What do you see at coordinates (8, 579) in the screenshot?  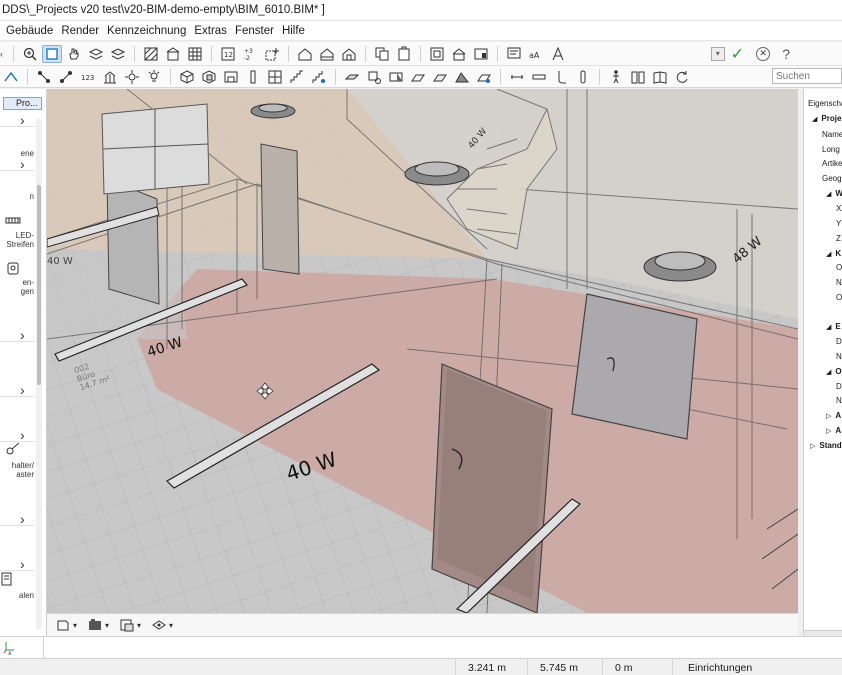 I see `panel-icon` at bounding box center [8, 579].